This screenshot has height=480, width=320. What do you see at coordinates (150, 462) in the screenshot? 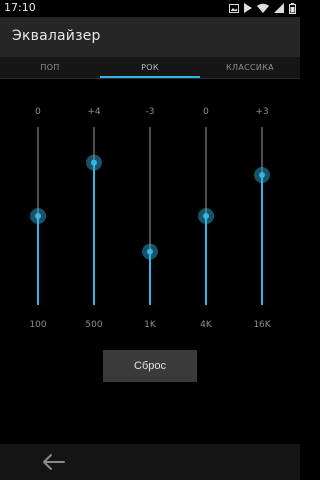
I see `navigation-bar` at bounding box center [150, 462].